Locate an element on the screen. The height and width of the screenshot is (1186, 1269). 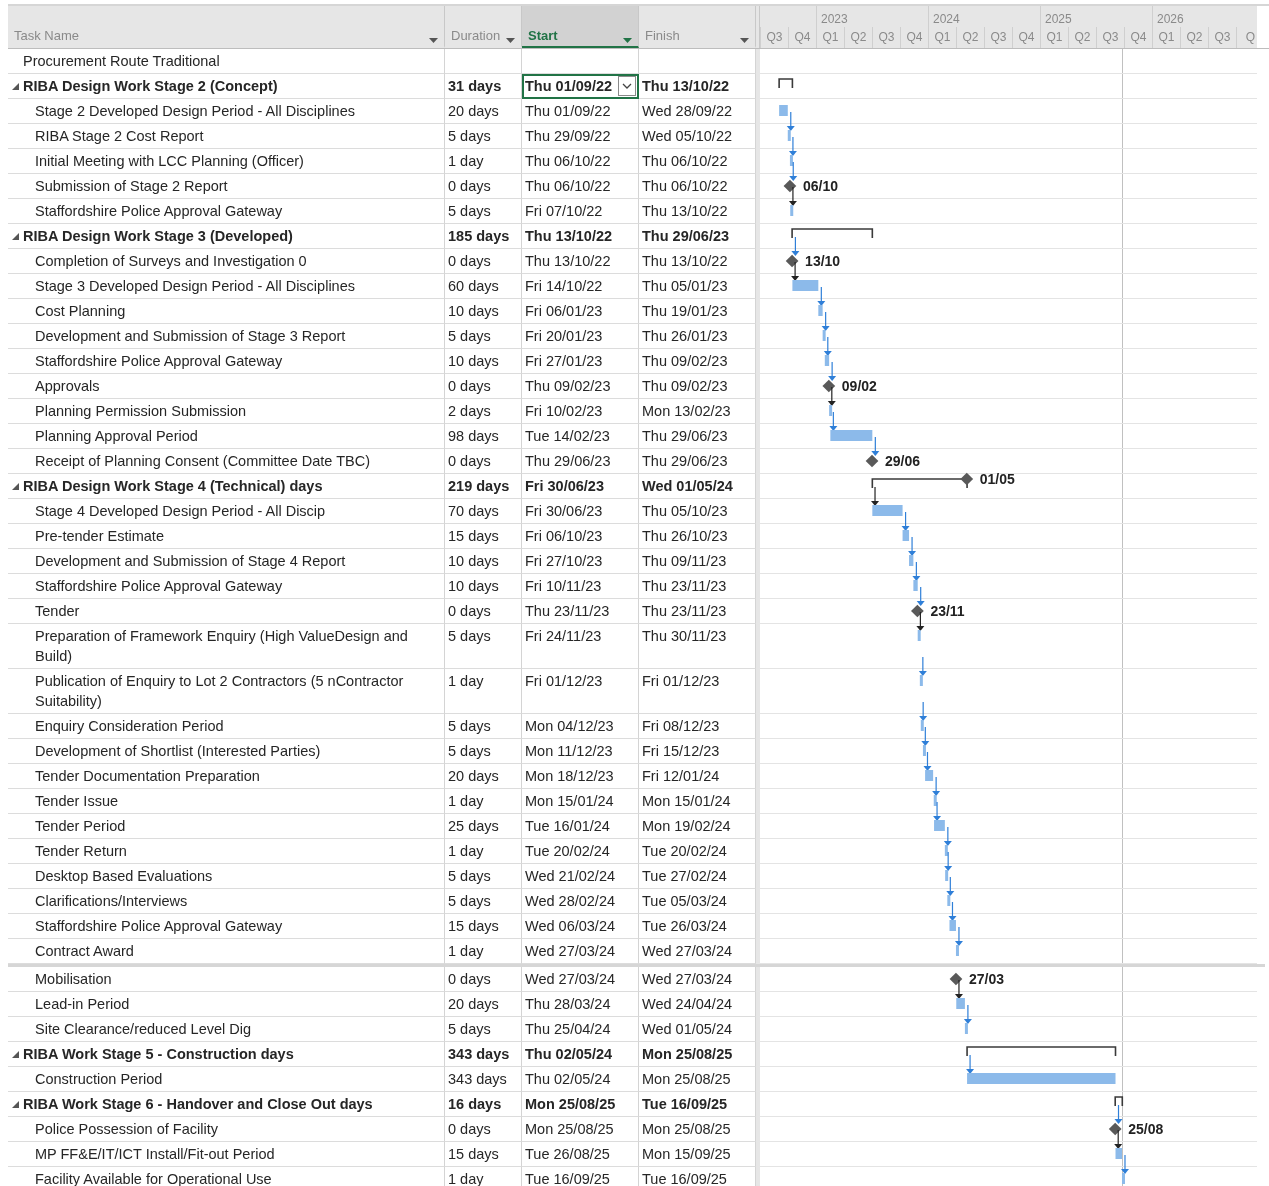
start-date-cell: Thu 23/11/23 is located at coordinates (580, 611).